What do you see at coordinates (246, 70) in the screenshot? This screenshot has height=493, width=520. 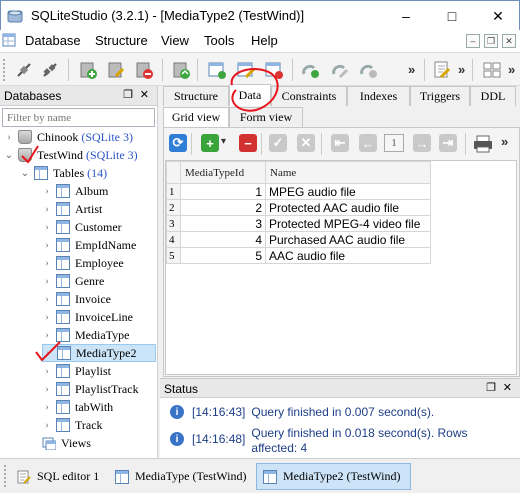 I see `edit-table-icon` at bounding box center [246, 70].